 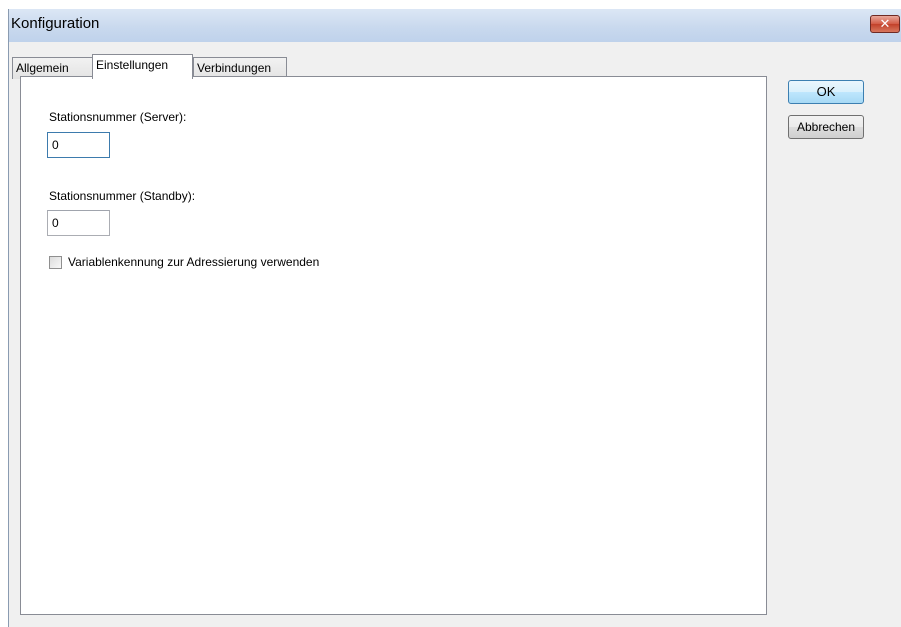 What do you see at coordinates (234, 68) in the screenshot?
I see `tab-label: Verbindungen` at bounding box center [234, 68].